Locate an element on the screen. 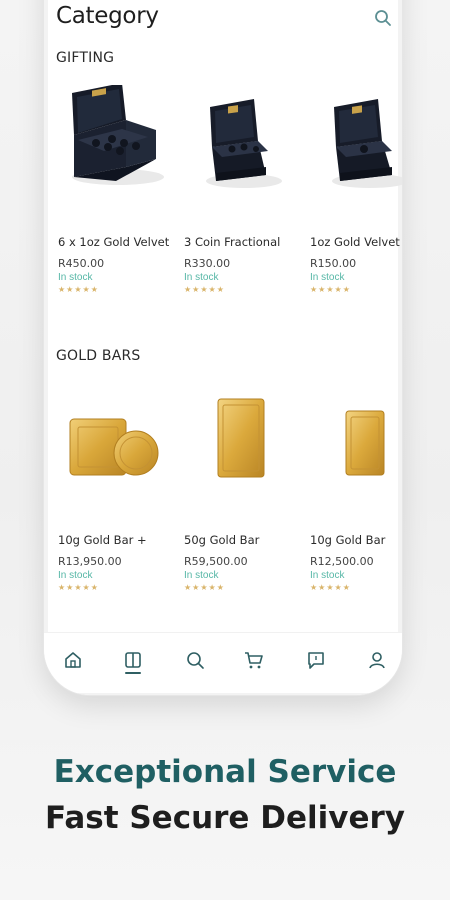  section-title-gifting: GIFTING is located at coordinates (85, 58).